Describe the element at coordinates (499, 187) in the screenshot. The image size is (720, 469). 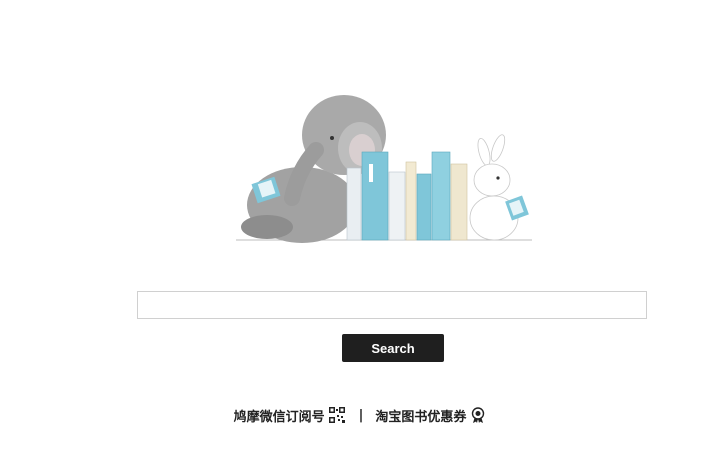
I see `rabbit-figure` at that location.